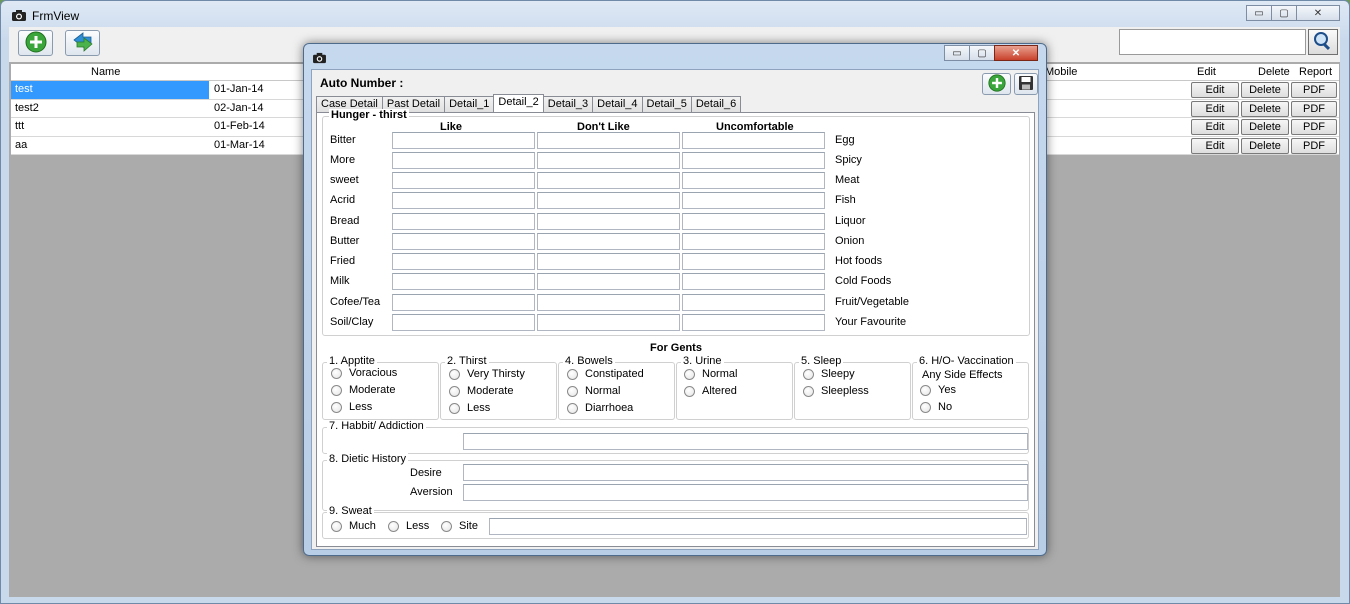 The height and width of the screenshot is (604, 1350). Describe the element at coordinates (1212, 42) in the screenshot. I see `search-input` at that location.